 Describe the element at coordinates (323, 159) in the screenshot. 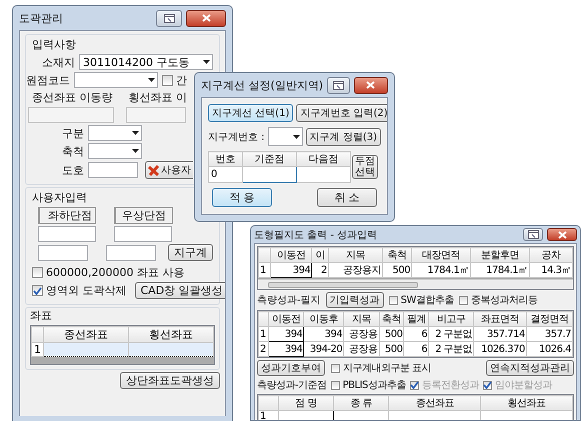

I see `column-header: 다음점` at that location.